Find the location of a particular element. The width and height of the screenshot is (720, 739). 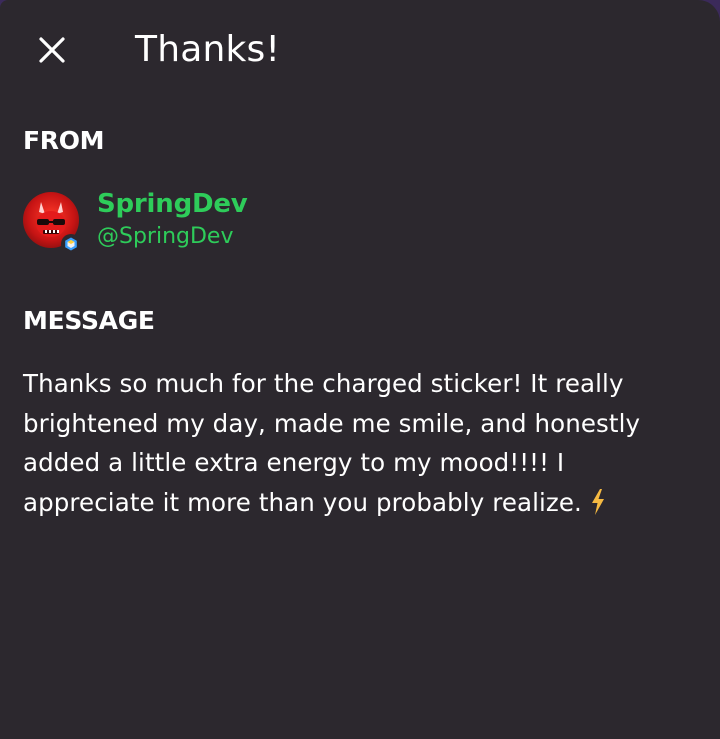

from-section-label: FROM is located at coordinates (64, 140).